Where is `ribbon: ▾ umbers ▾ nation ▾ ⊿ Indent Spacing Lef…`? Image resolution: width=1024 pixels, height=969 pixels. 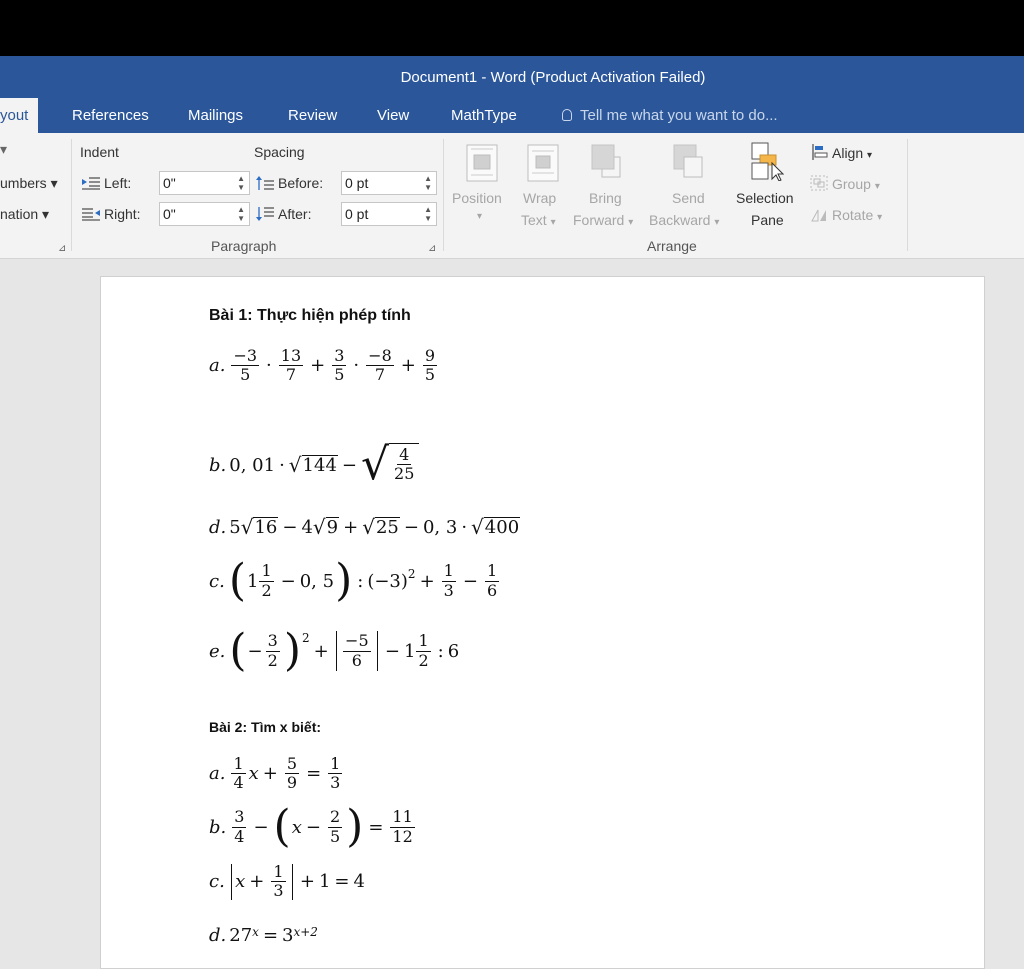
ribbon: ▾ umbers ▾ nation ▾ ⊿ Indent Spacing Lef… is located at coordinates (512, 196).